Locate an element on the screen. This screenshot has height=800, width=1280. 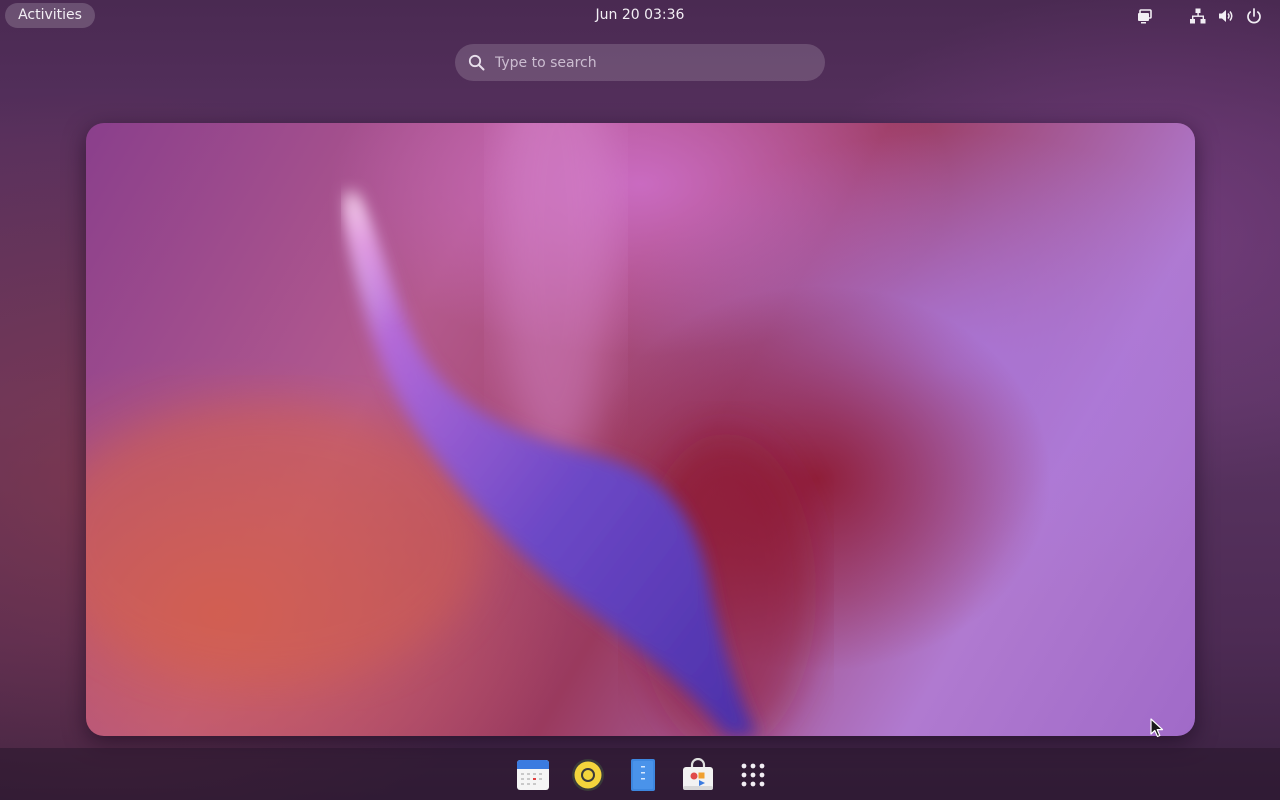
network-icon is located at coordinates (1198, 16).